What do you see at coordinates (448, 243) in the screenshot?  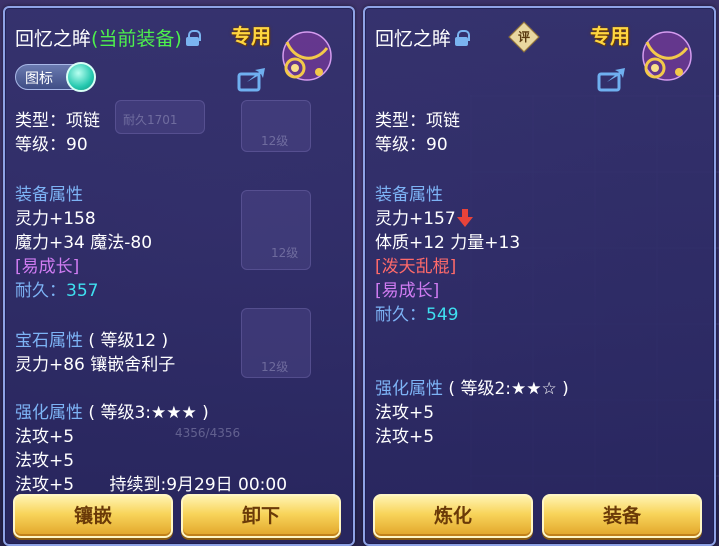 I see `attr-line: 体质+12 力量+13` at bounding box center [448, 243].